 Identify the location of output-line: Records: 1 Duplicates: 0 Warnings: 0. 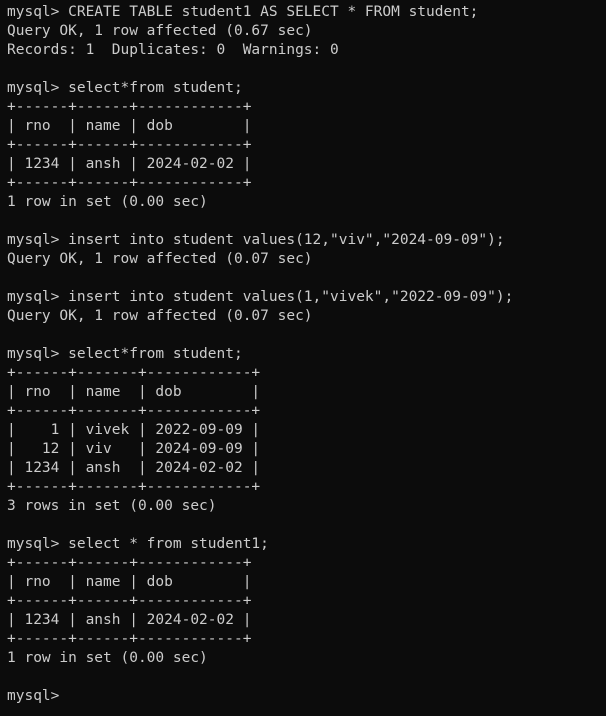
(173, 50).